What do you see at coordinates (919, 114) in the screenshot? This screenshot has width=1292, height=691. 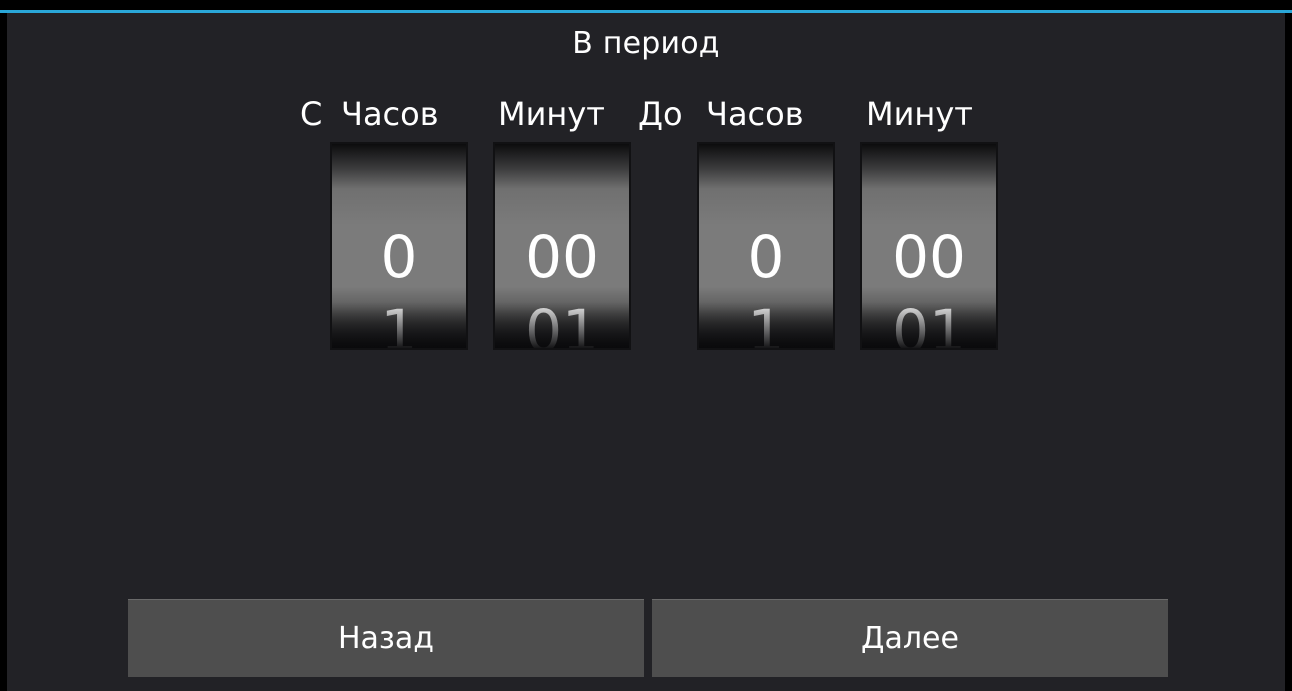 I see `to-minutes-label: Минут` at bounding box center [919, 114].